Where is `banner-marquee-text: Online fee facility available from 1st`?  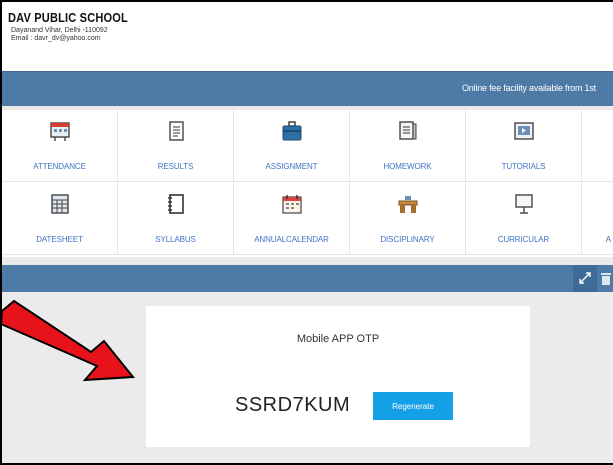 banner-marquee-text: Online fee facility available from 1st is located at coordinates (529, 88).